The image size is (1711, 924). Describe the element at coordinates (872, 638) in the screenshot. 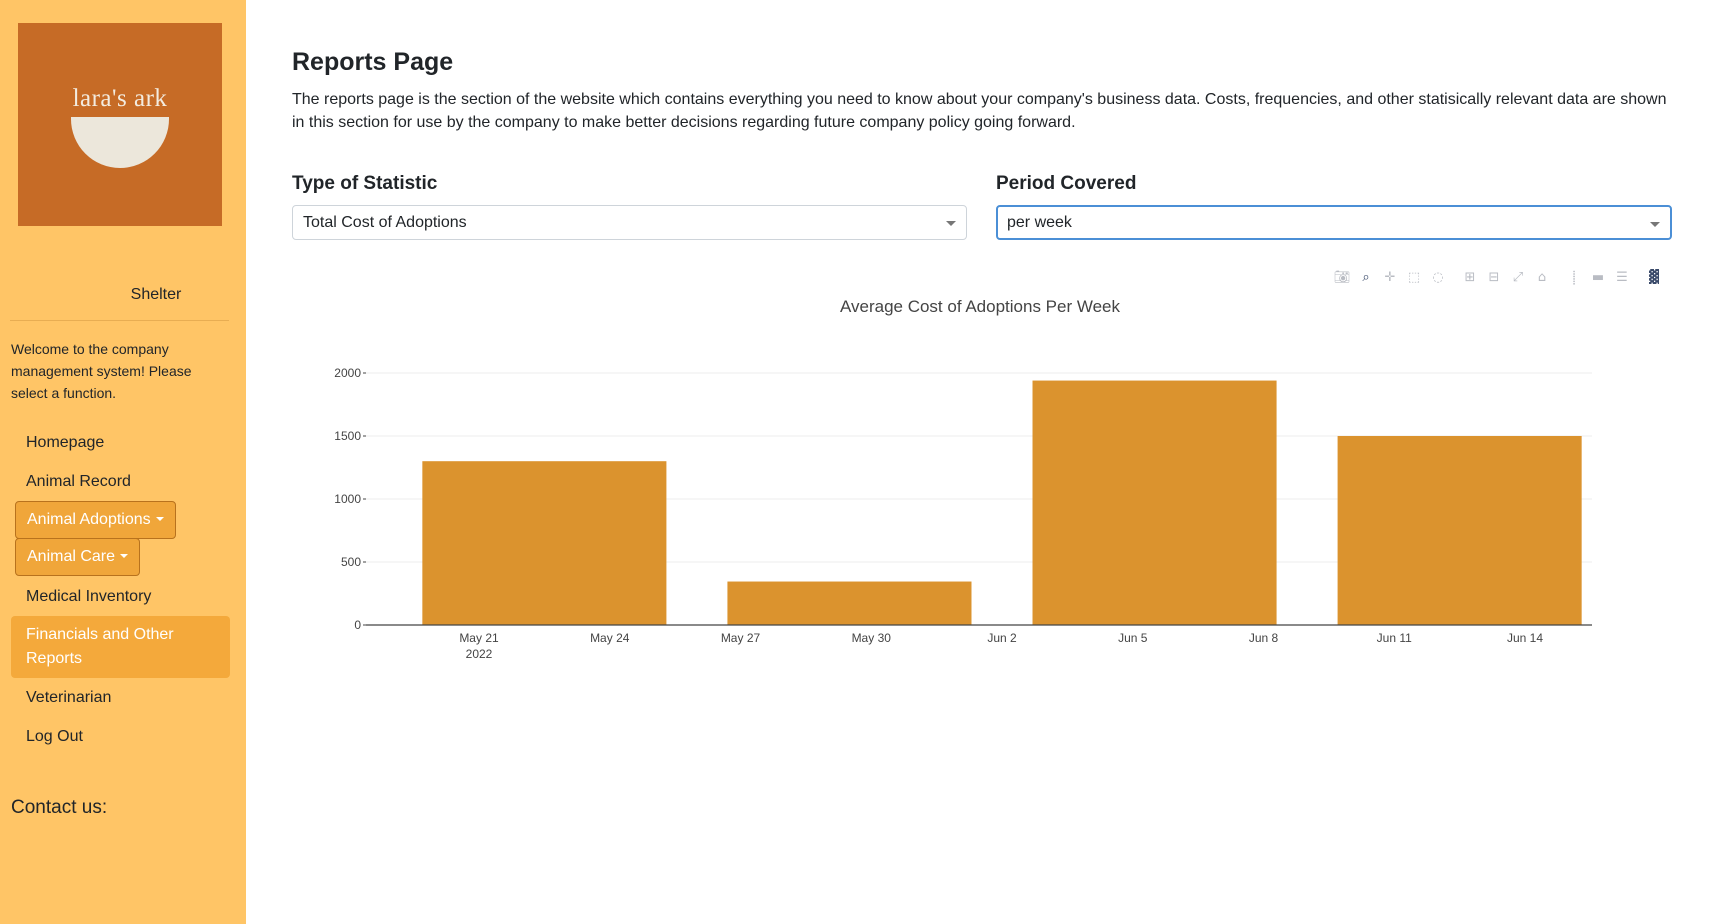

I see `x-tick-label: May 30` at that location.